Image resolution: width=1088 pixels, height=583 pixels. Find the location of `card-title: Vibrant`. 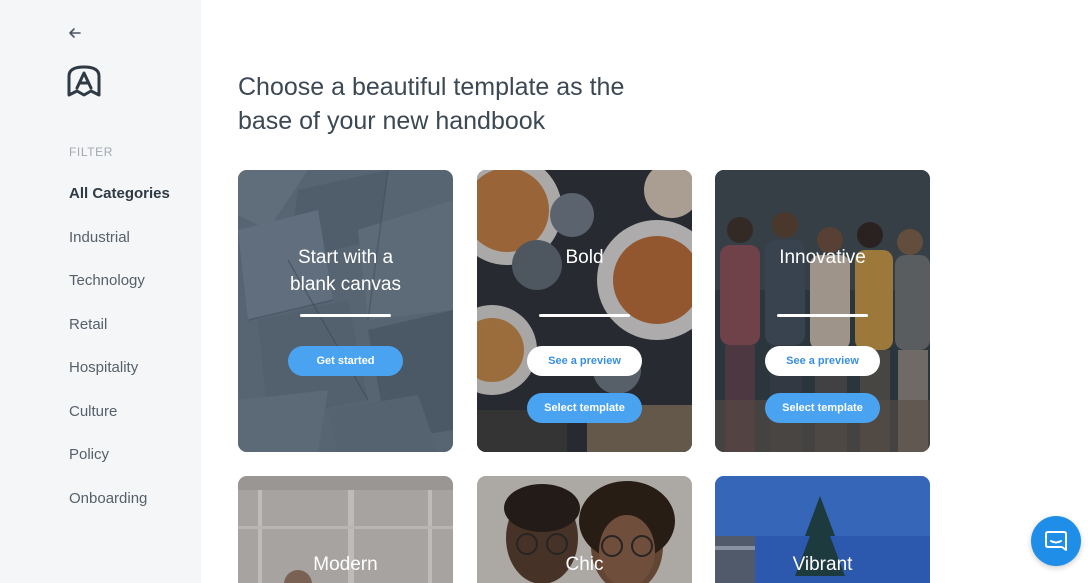

card-title: Vibrant is located at coordinates (822, 564).